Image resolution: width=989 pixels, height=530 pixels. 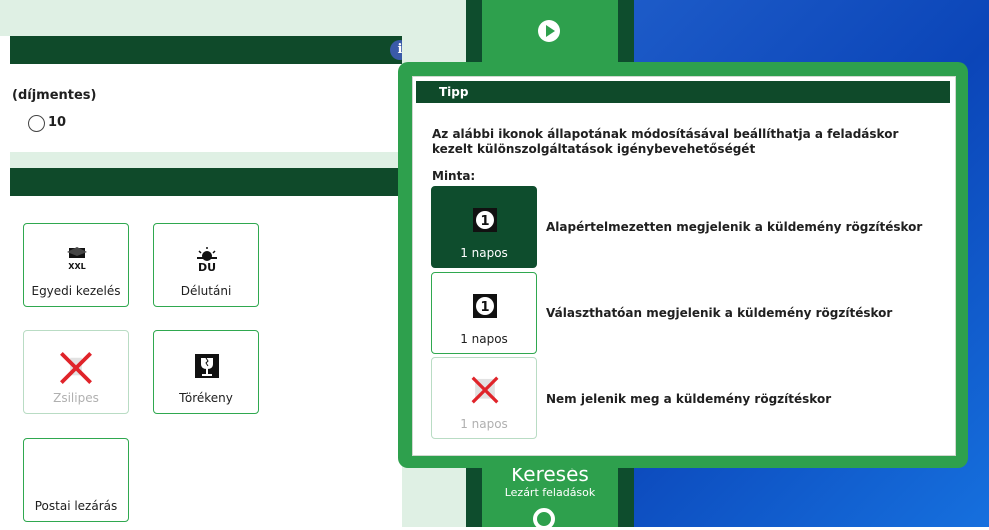 What do you see at coordinates (207, 366) in the screenshot?
I see `fragile-icon` at bounding box center [207, 366].